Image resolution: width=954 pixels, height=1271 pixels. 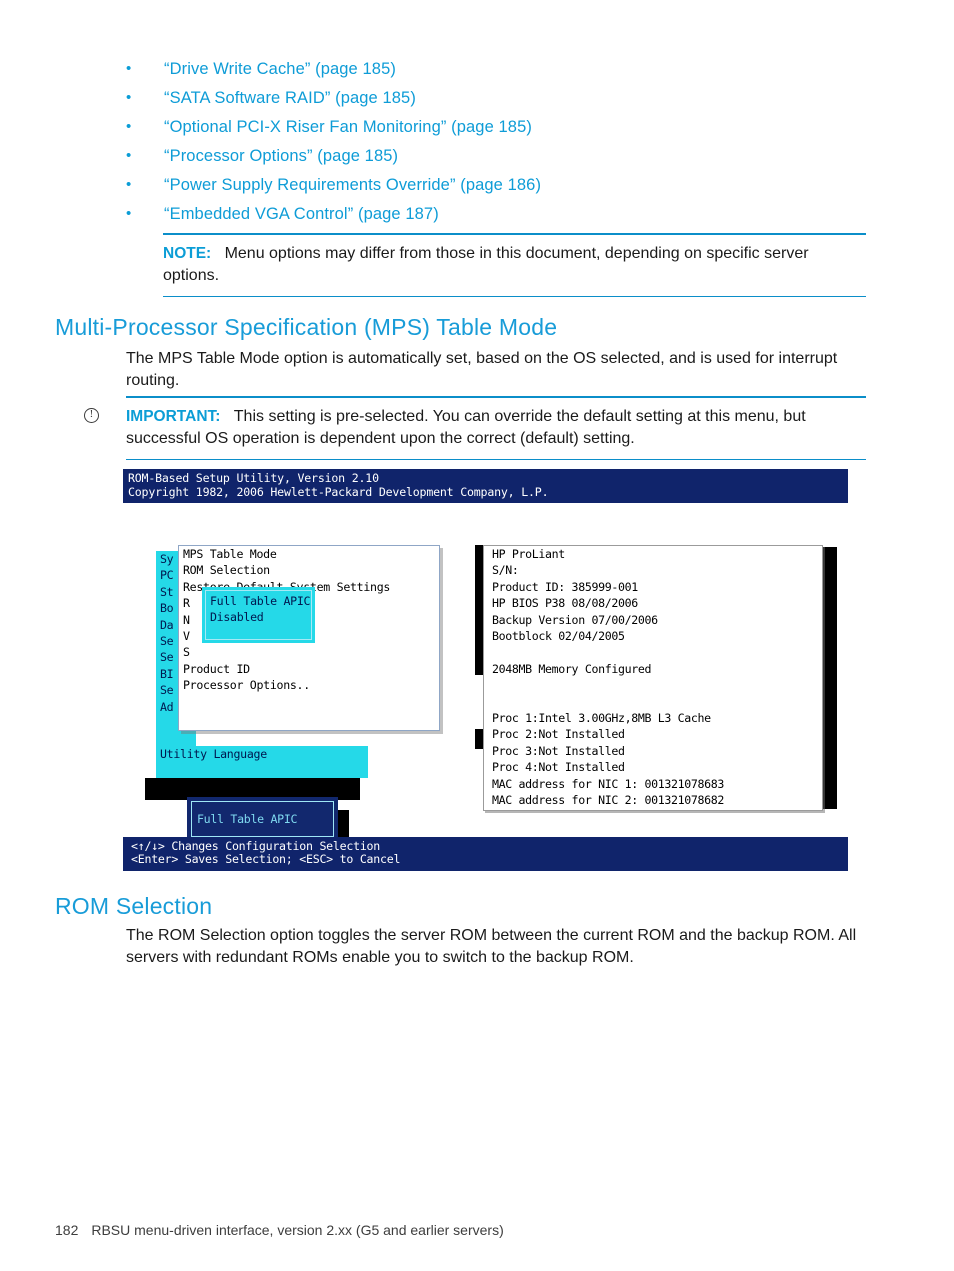 What do you see at coordinates (247, 819) in the screenshot?
I see `chip-label: Full Table APIC` at bounding box center [247, 819].